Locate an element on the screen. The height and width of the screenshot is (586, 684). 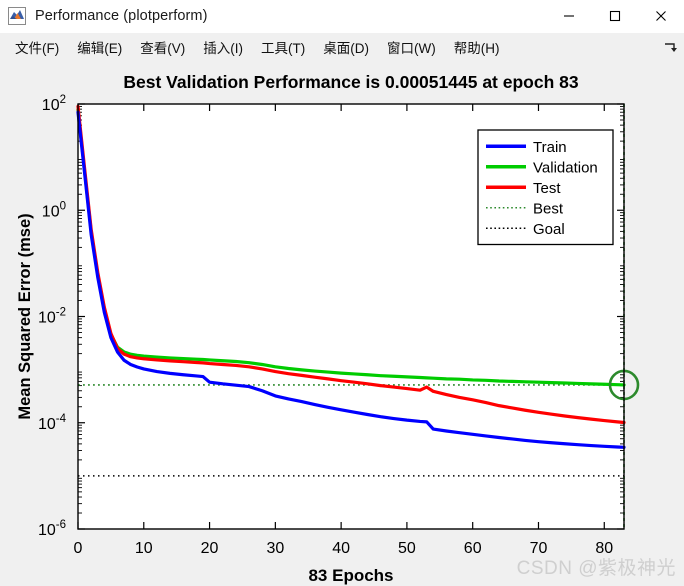
legend-label-test: Test is located at coordinates (547, 188).